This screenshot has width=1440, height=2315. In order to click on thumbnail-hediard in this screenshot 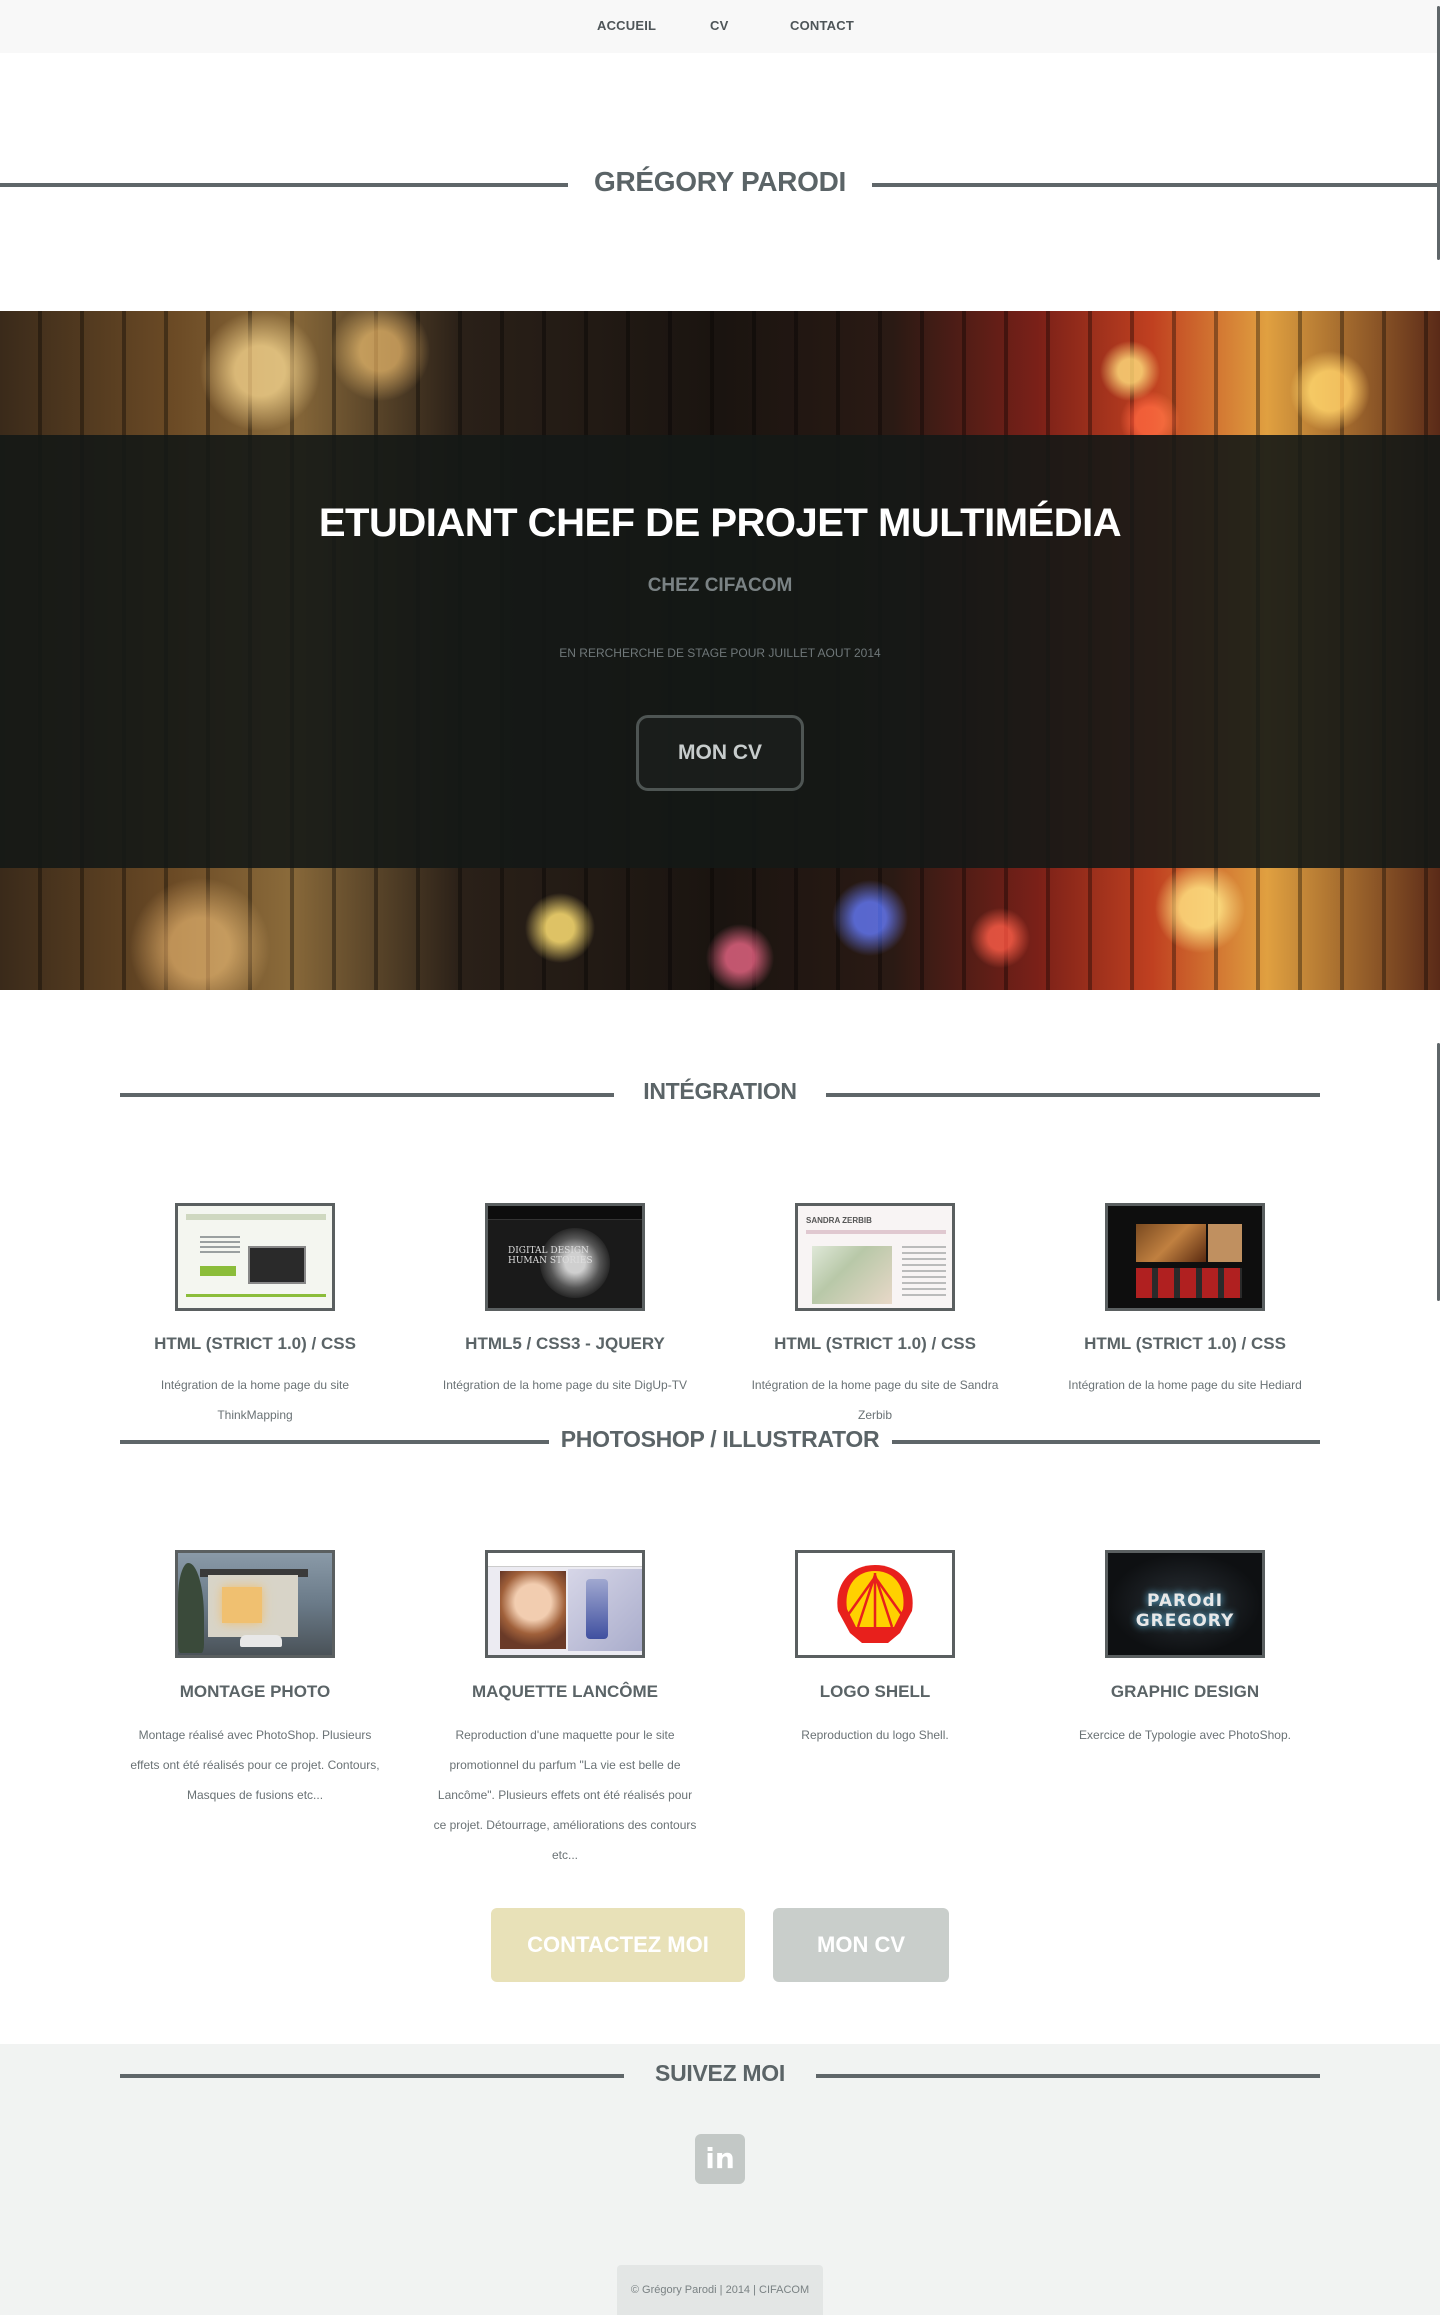, I will do `click(1185, 1257)`.